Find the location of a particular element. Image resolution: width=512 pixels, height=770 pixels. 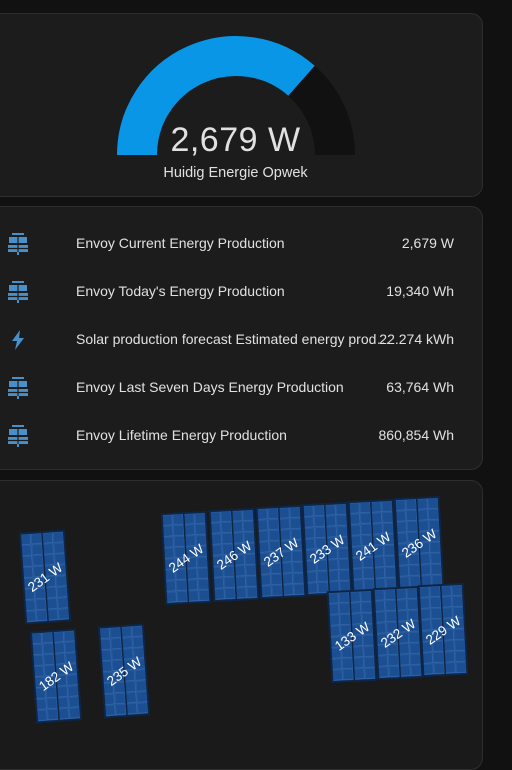

entity-name: Envoy Current Energy Production is located at coordinates (180, 243).